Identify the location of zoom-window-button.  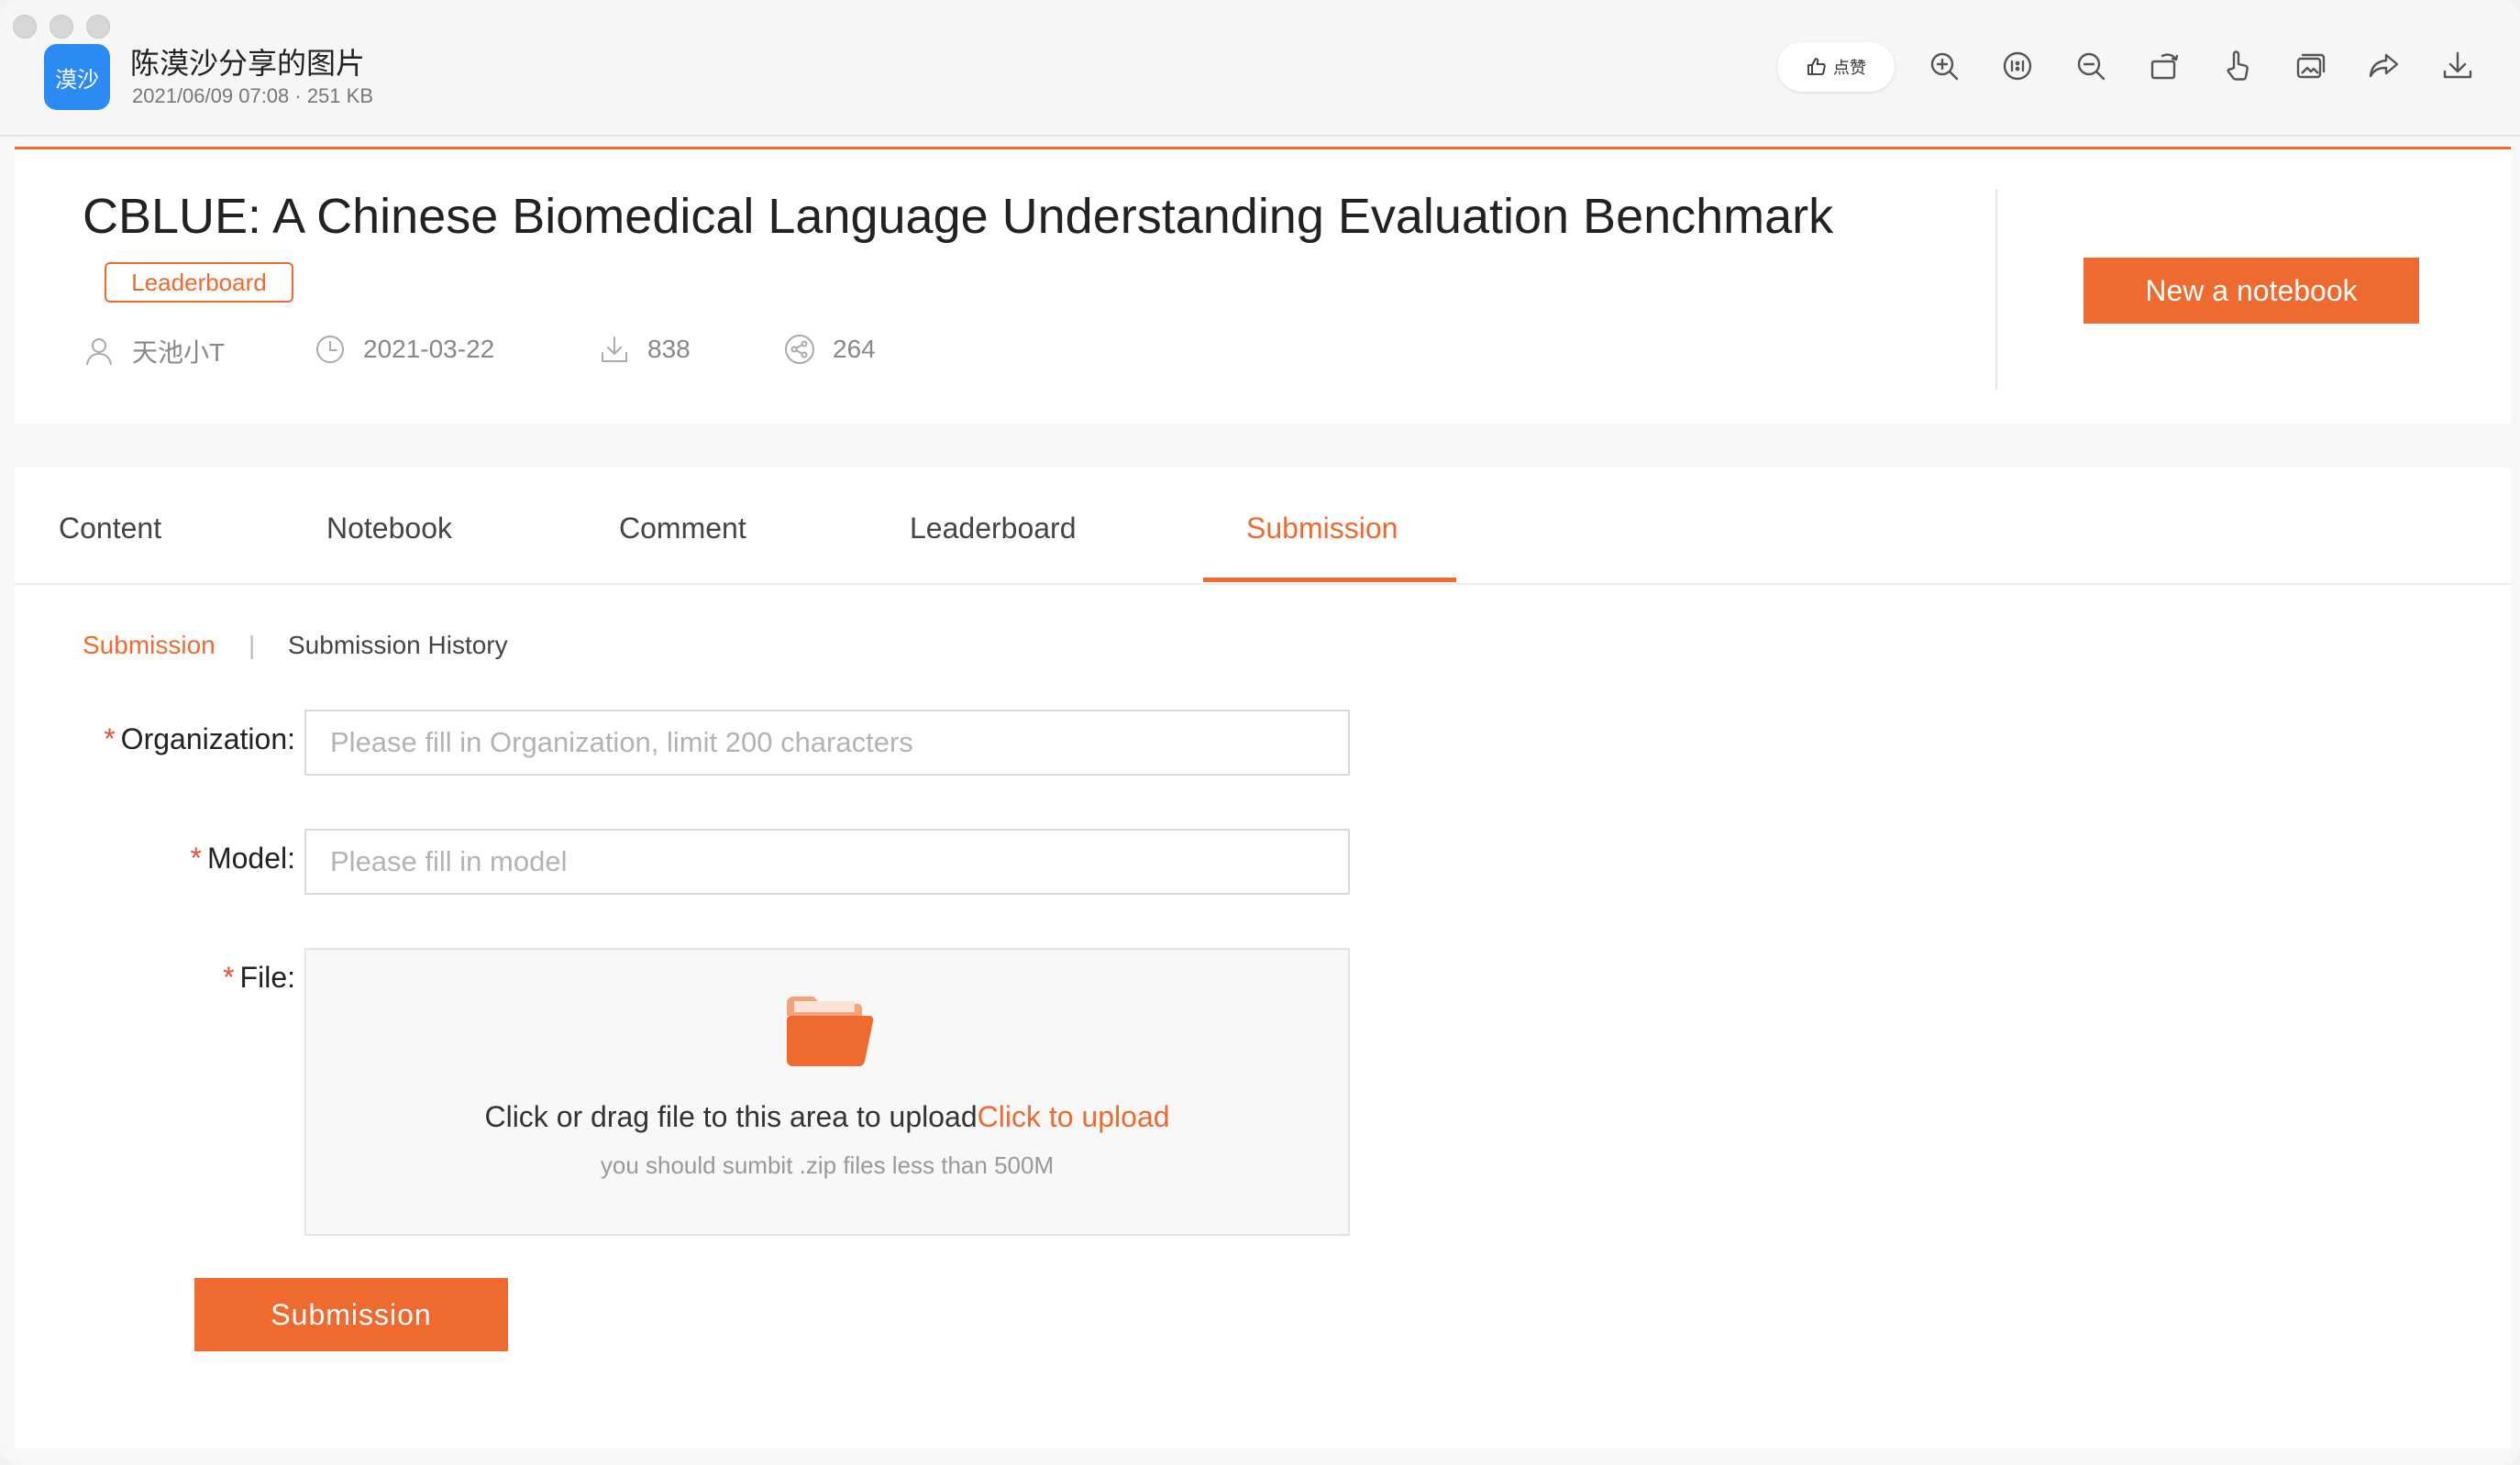
(98, 27).